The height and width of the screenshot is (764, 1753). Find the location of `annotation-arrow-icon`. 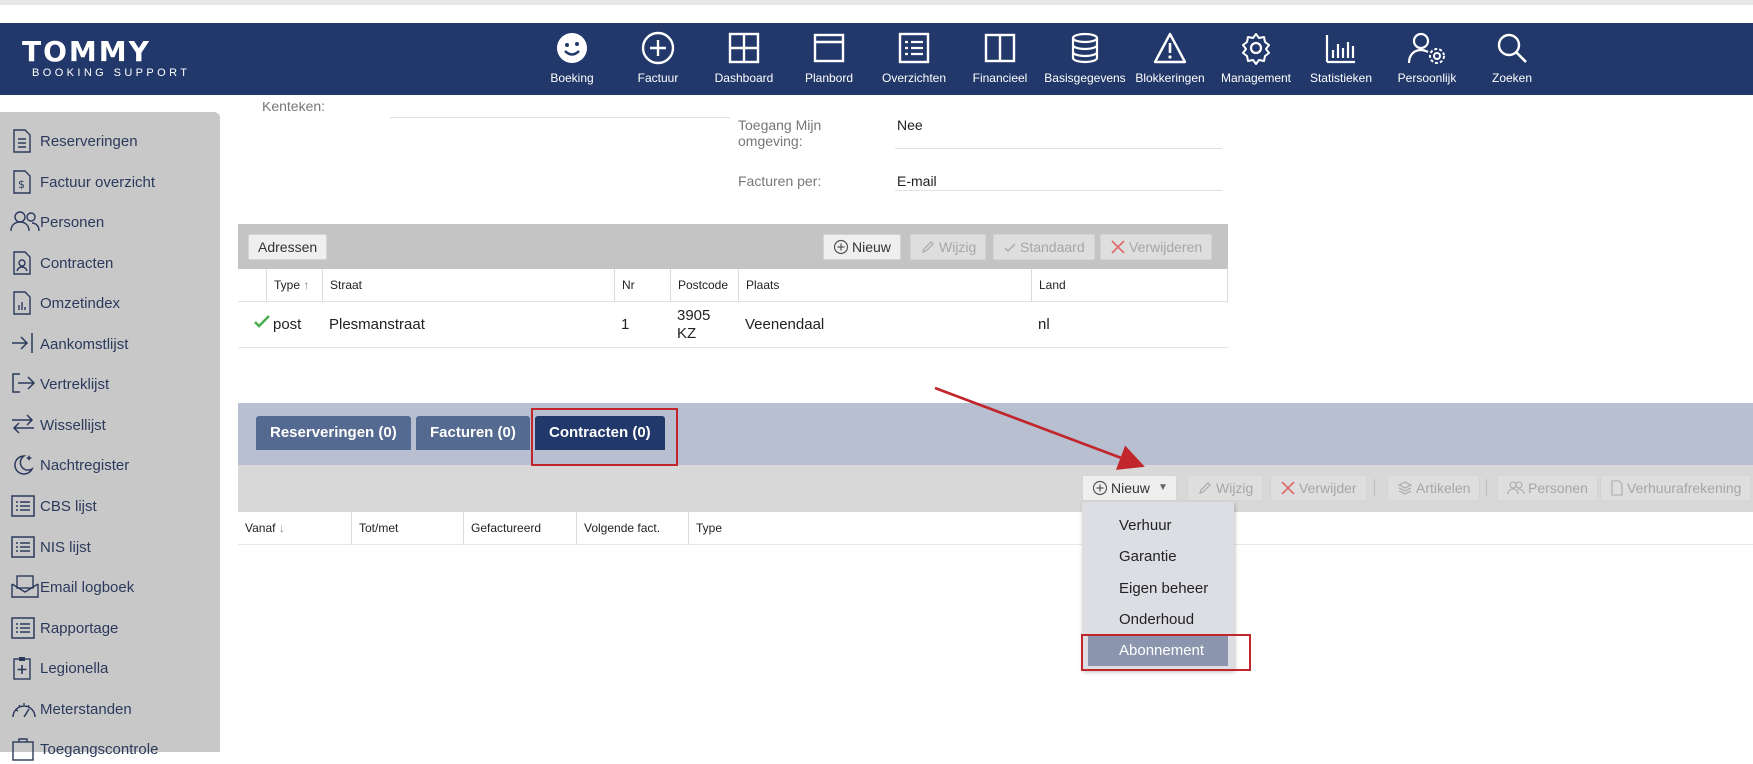

annotation-arrow-icon is located at coordinates (1039, 428).